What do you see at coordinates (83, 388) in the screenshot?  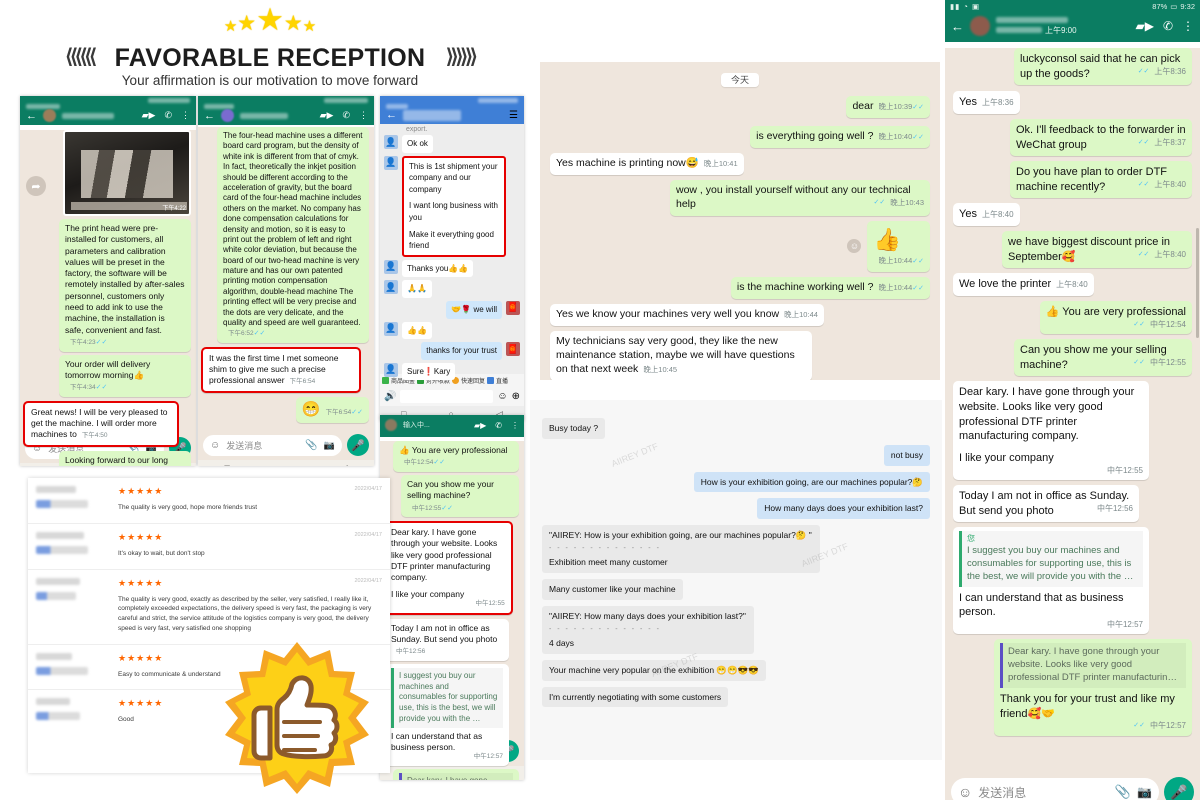 I see `message-time: 下午4:34` at bounding box center [83, 388].